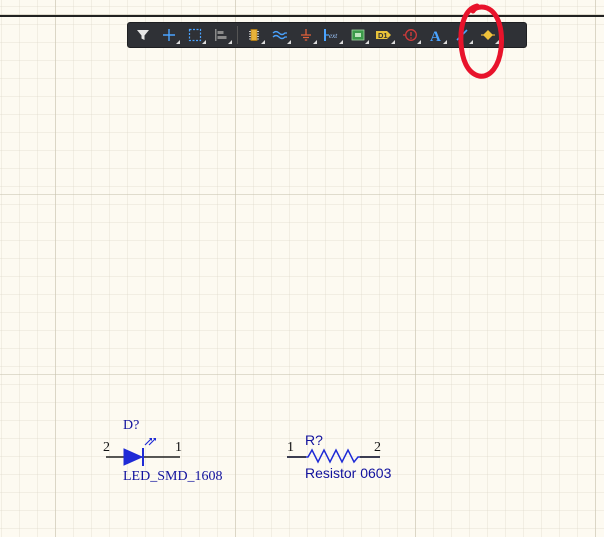  I want to click on designator-icon: D1, so click(383, 35).